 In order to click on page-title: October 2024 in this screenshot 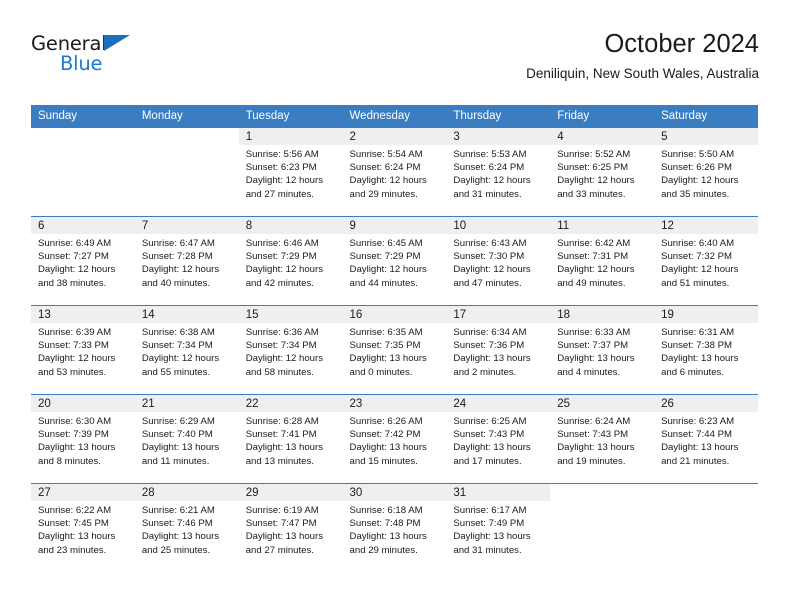, I will do `click(681, 44)`.